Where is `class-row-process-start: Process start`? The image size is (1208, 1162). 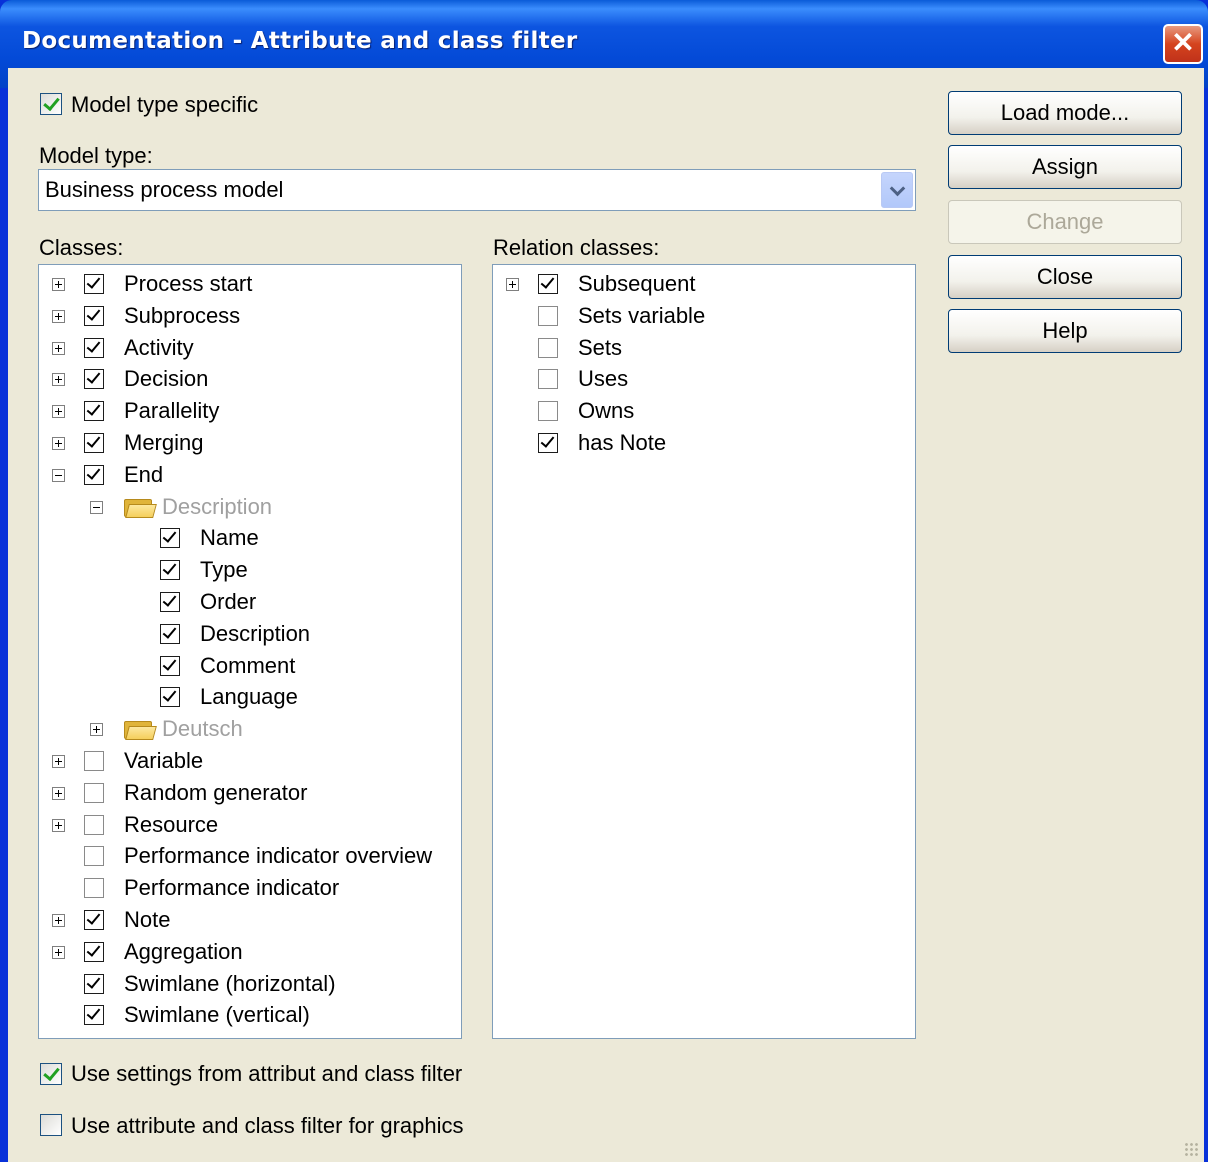
class-row-process-start: Process start is located at coordinates (250, 284).